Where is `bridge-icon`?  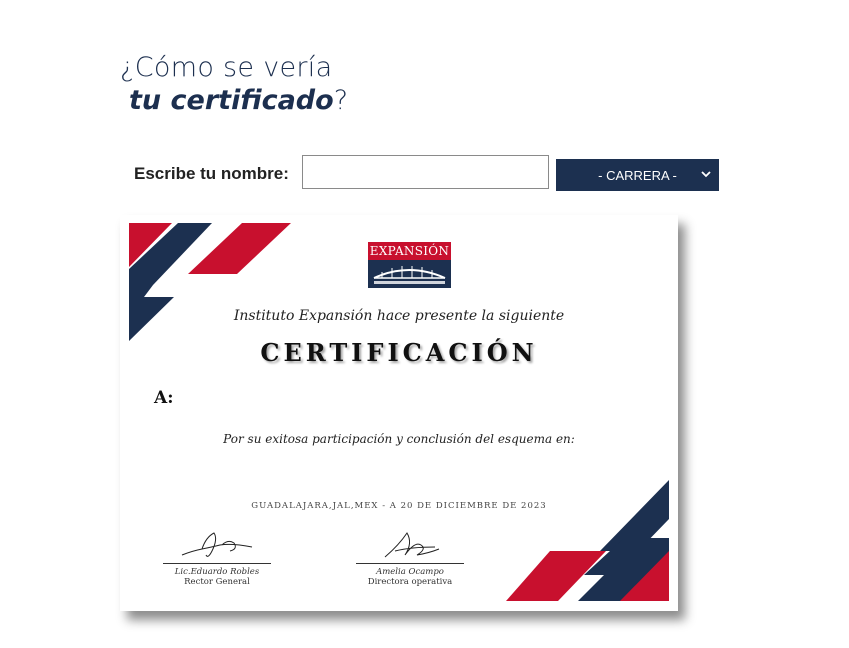 bridge-icon is located at coordinates (409, 275).